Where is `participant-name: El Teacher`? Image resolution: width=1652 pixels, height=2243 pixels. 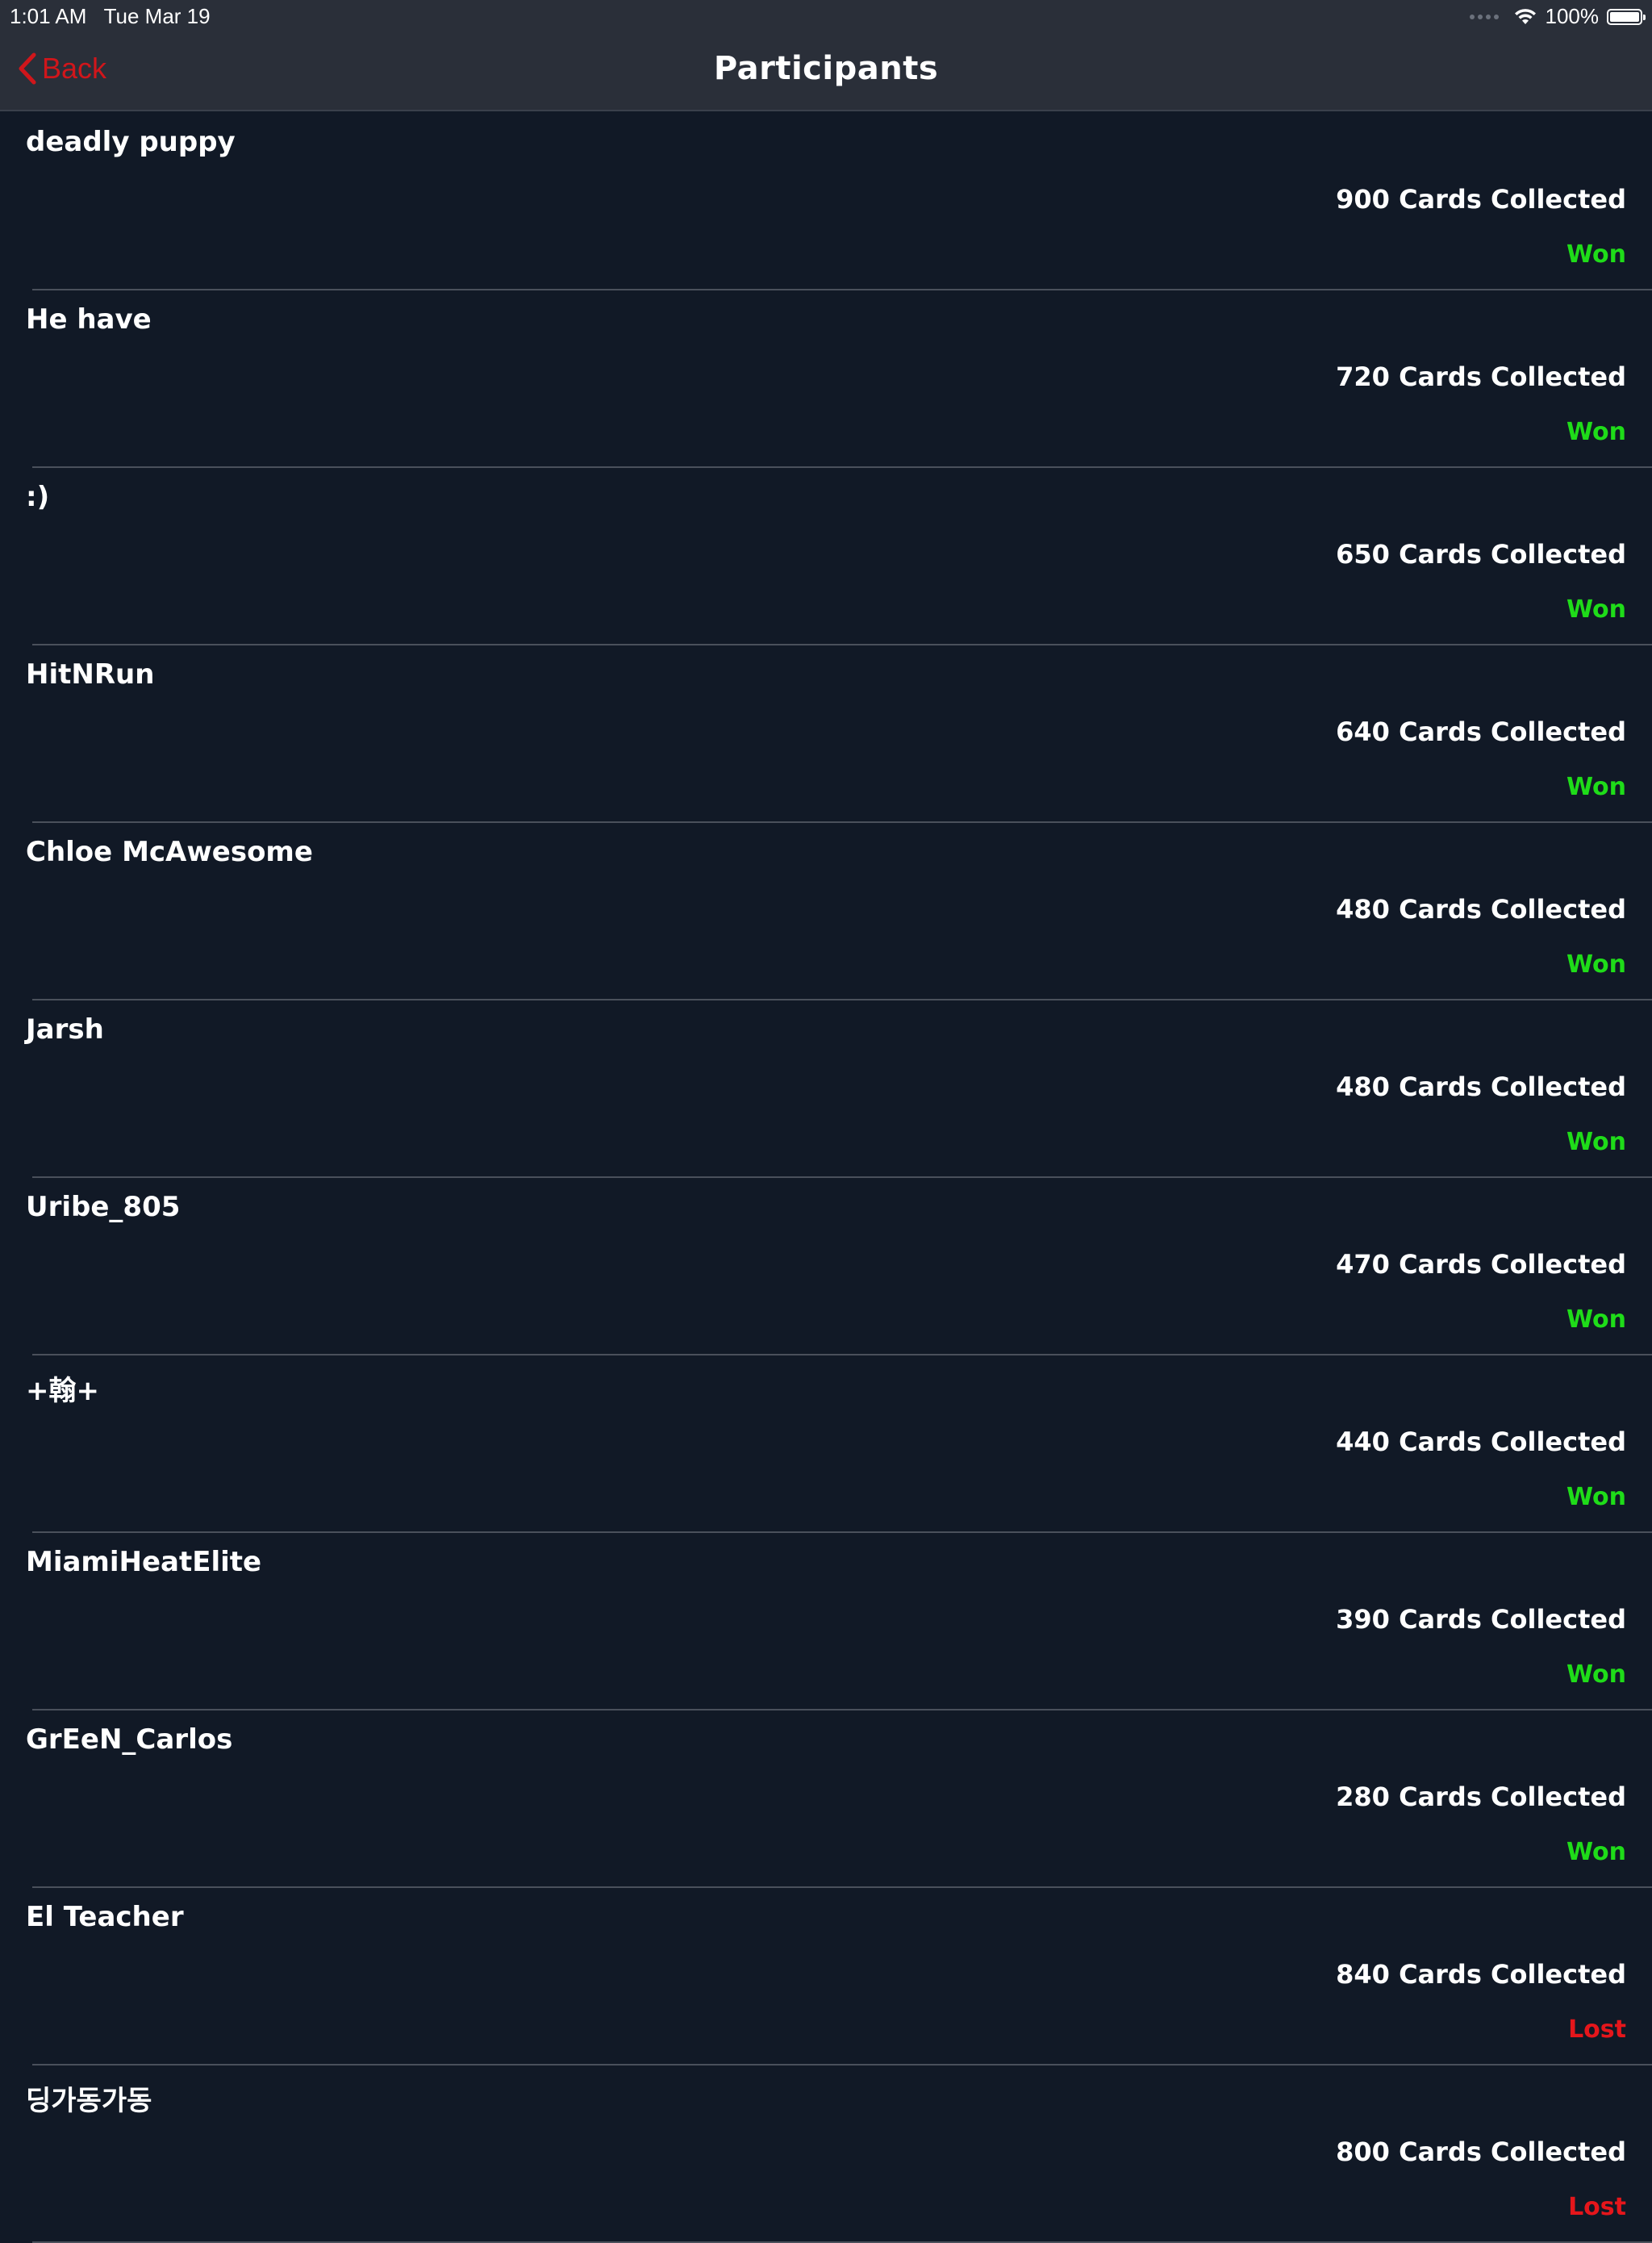
participant-name: El Teacher is located at coordinates (105, 1917).